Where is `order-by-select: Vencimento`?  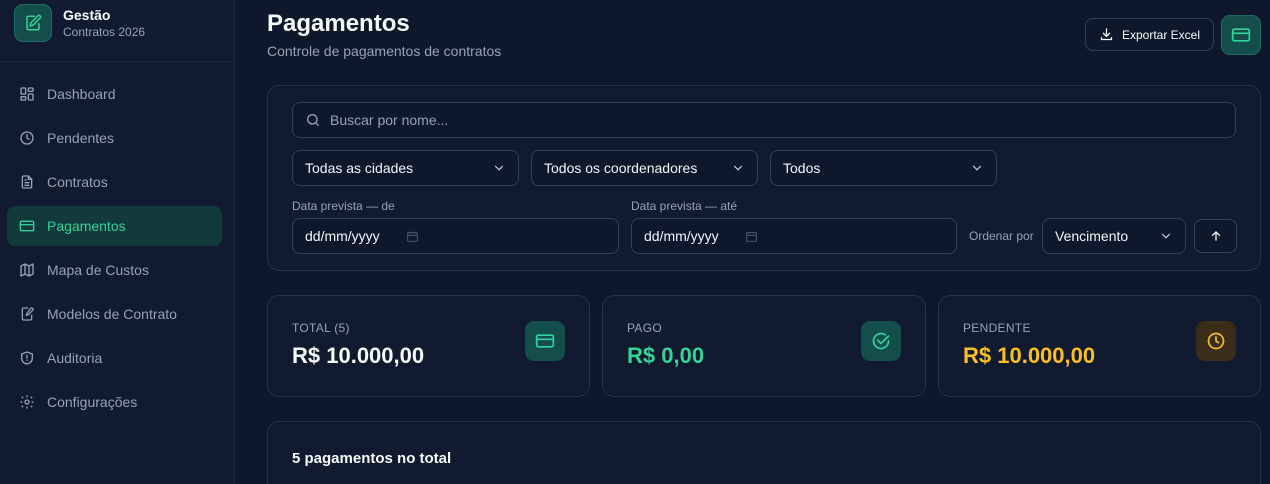 order-by-select: Vencimento is located at coordinates (1114, 236).